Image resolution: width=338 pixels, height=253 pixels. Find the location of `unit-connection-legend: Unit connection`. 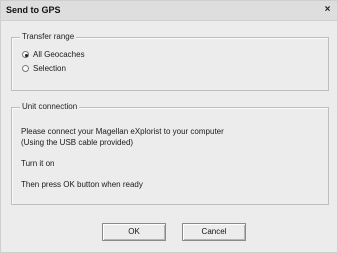

unit-connection-legend: Unit connection is located at coordinates (50, 106).